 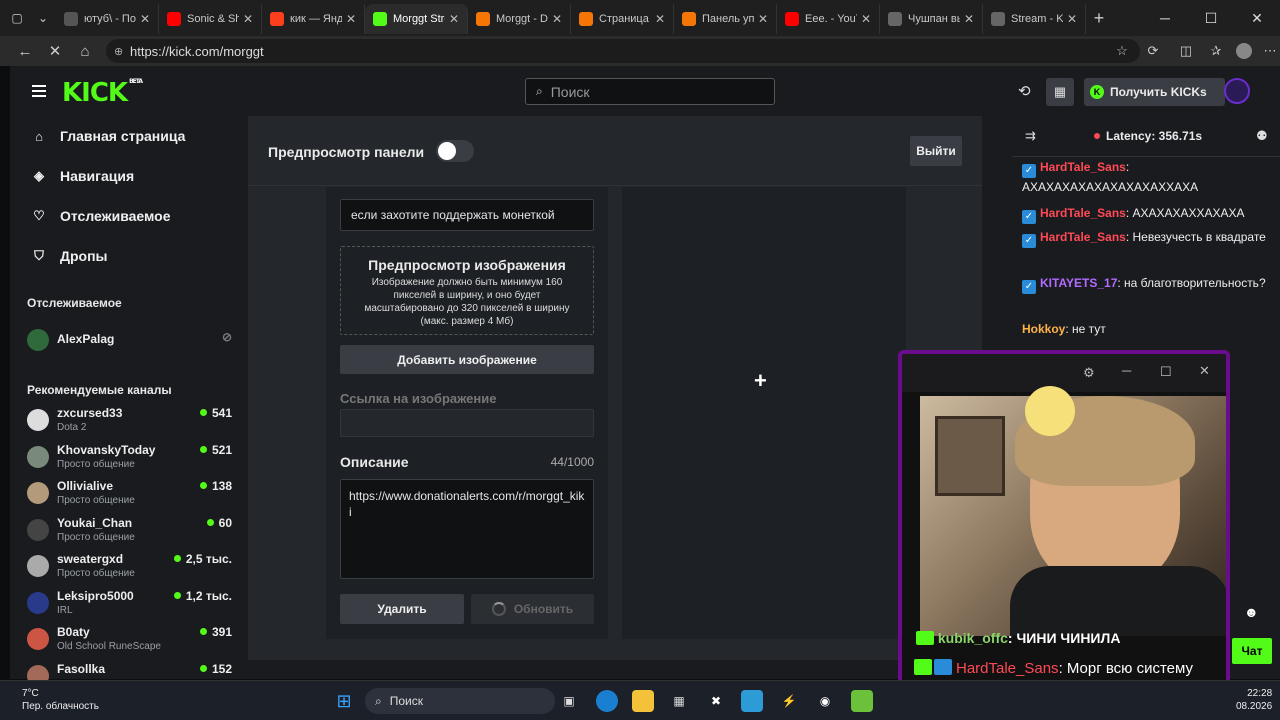 What do you see at coordinates (1166, 372) in the screenshot?
I see `overlay-maximize-icon: ☐` at bounding box center [1166, 372].